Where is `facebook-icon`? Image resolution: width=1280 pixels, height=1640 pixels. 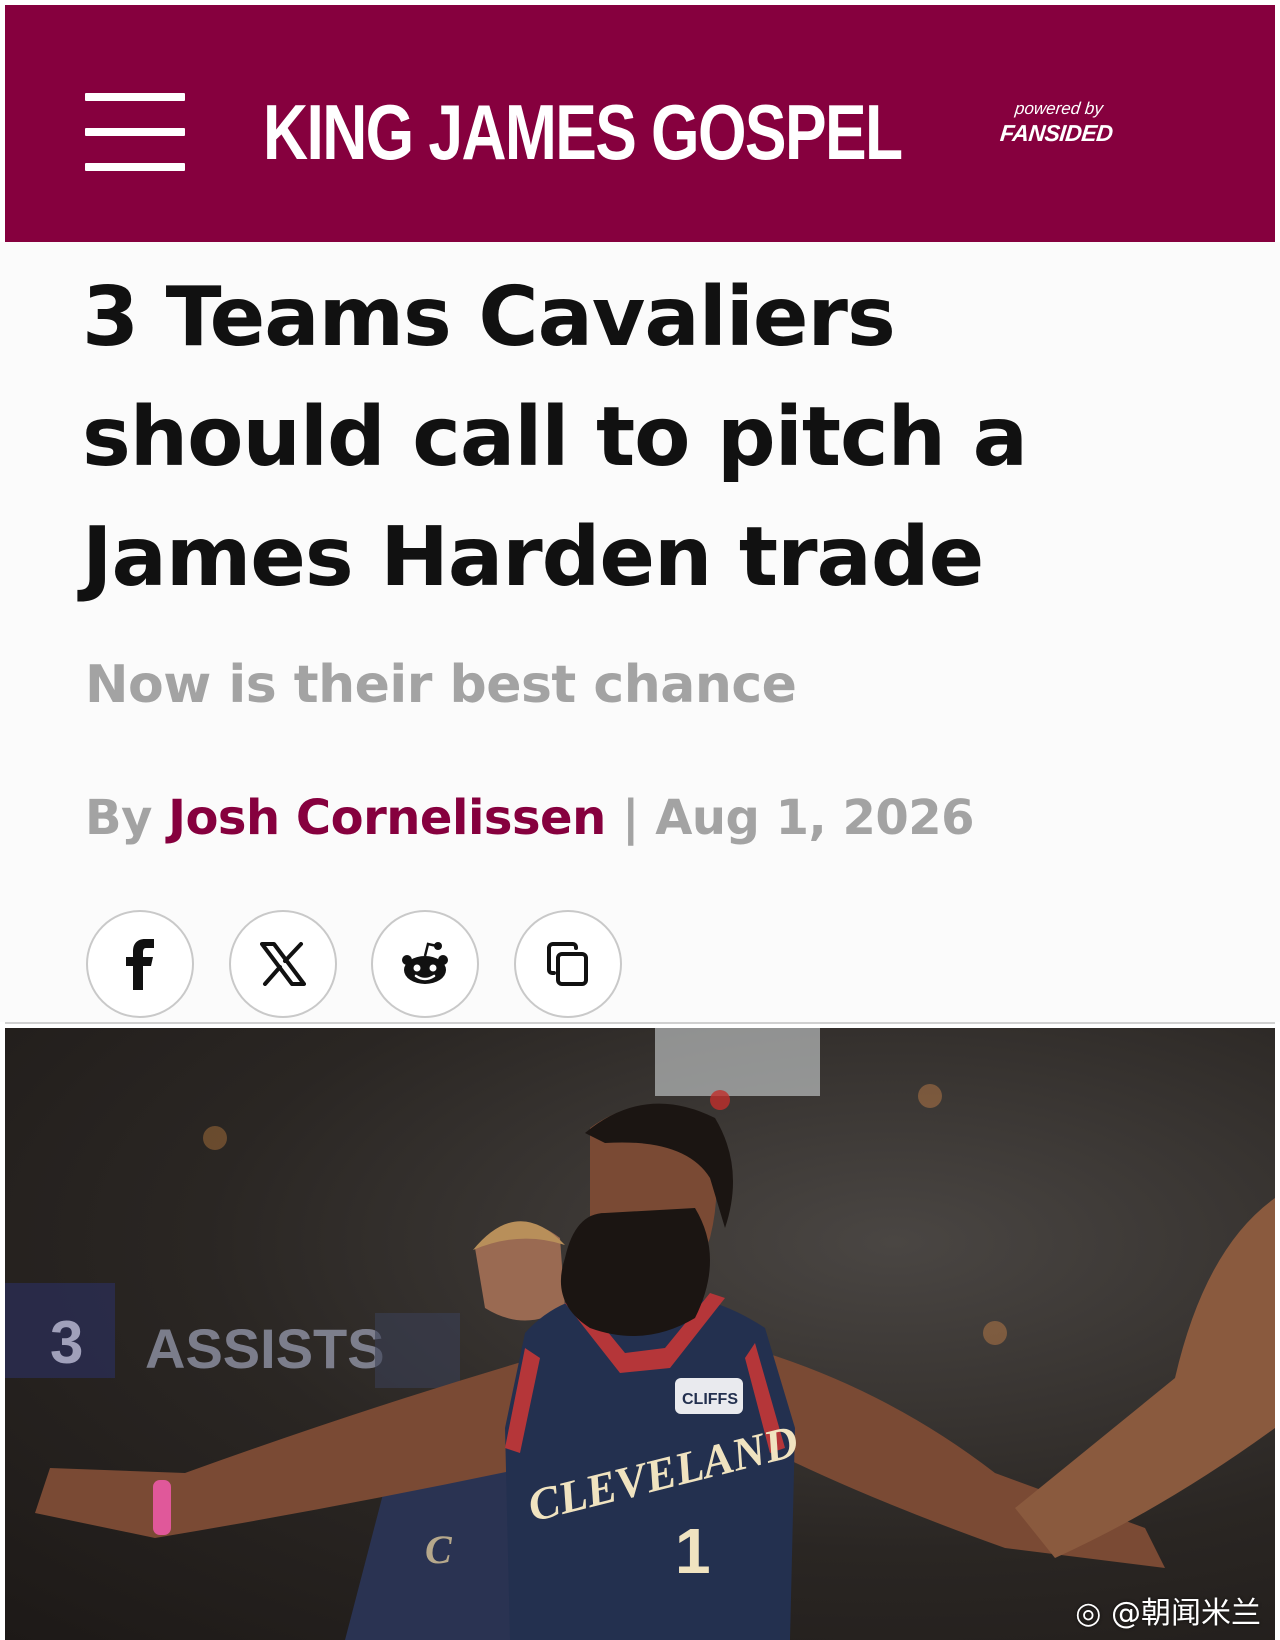
facebook-icon is located at coordinates (140, 964).